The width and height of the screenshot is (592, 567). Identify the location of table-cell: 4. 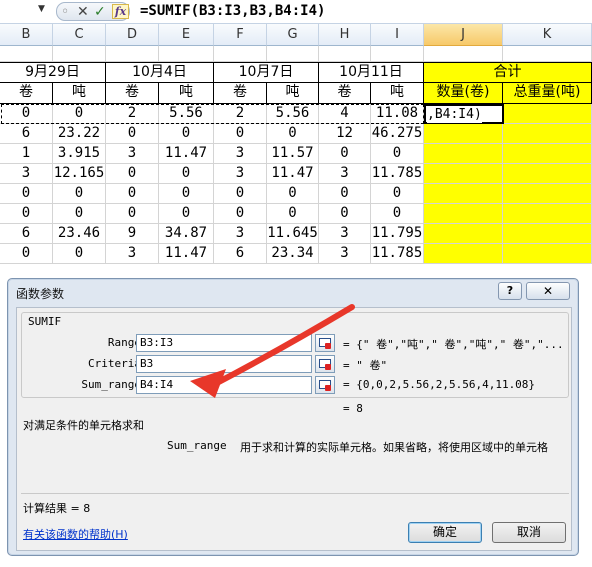
(345, 114).